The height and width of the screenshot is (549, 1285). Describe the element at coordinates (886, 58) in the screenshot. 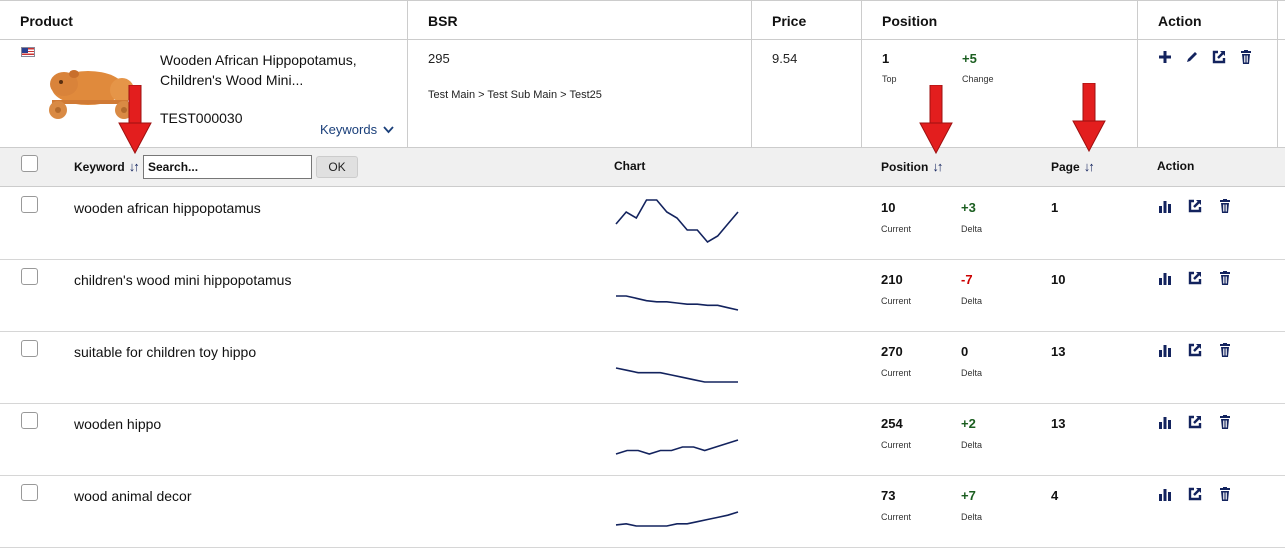

I see `position-top-value: 1` at that location.